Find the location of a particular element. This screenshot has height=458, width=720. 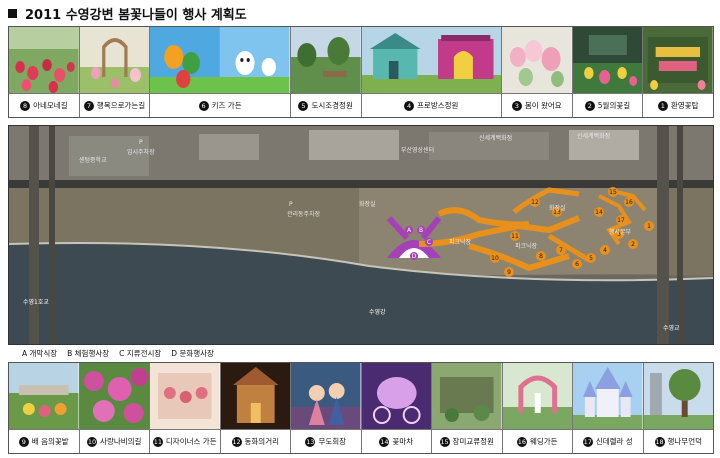

bottom-item-17: 17 신데렐라 성 is located at coordinates (608, 408).